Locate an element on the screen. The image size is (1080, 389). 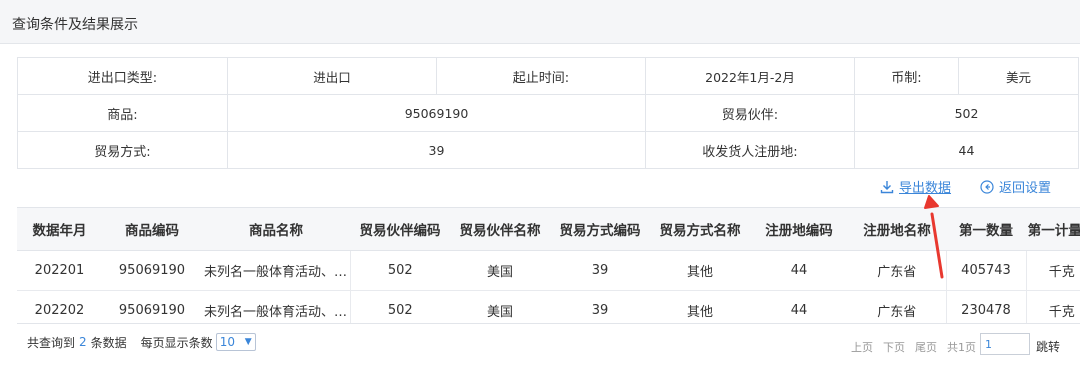
column-header: 贸易方式名称 is located at coordinates (700, 229).